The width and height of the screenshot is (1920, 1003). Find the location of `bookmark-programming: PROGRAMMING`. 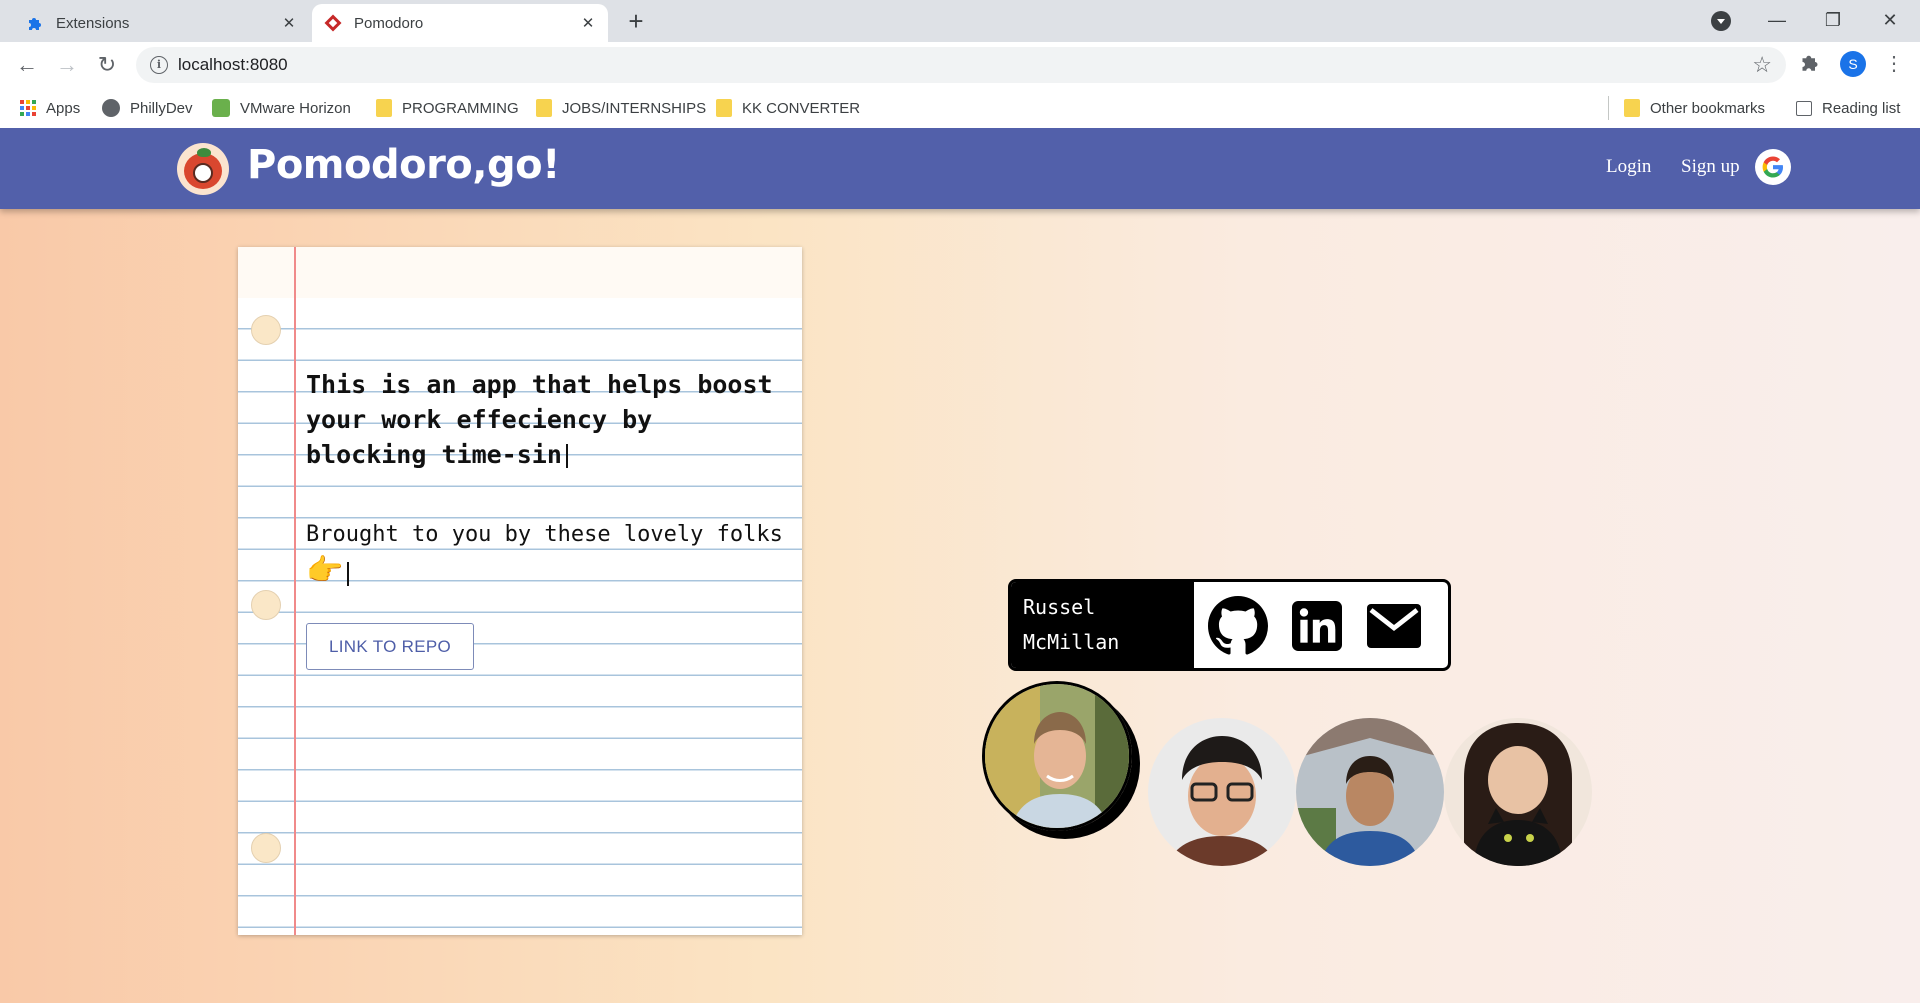

bookmark-programming: PROGRAMMING is located at coordinates (447, 108).